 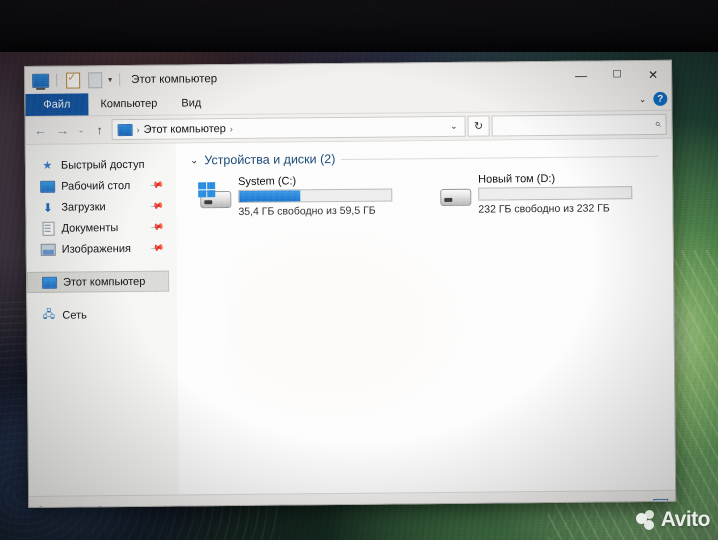 I want to click on network-icon: 🖧, so click(x=49, y=314).